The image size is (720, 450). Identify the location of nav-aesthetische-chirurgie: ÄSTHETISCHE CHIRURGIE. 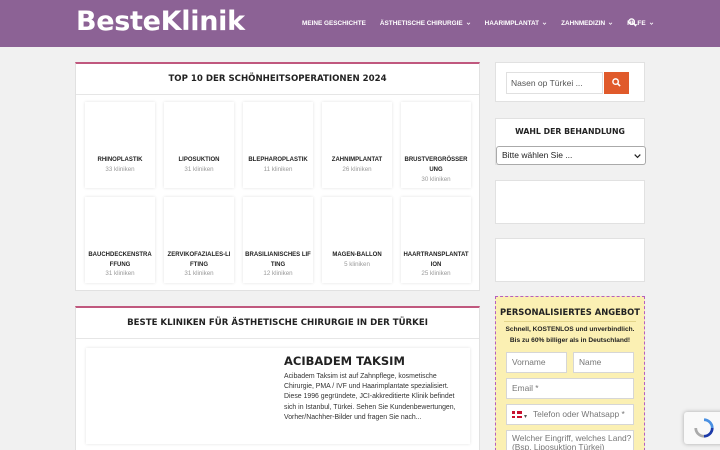
(425, 23).